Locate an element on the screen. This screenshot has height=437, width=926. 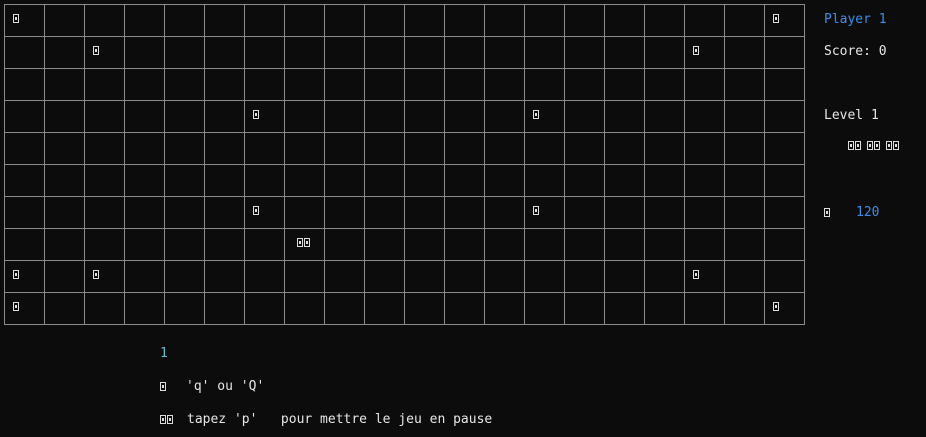
turn-counter: 1 is located at coordinates (164, 353).